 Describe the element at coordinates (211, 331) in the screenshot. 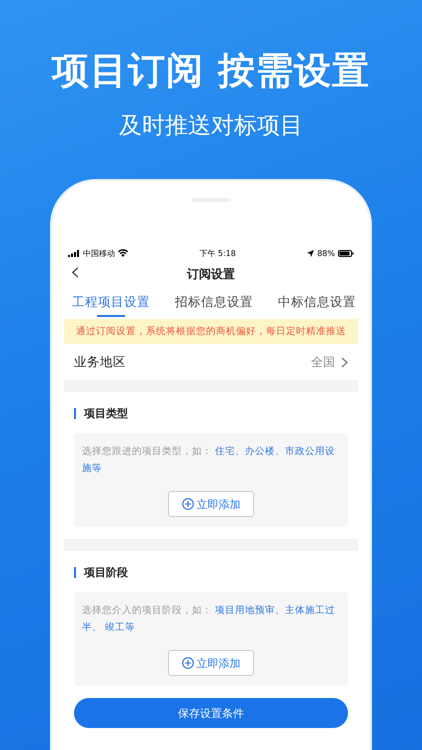

I see `notice-banner: 通过订阅设置，系统将根据您的商机偏好，每日定时精准推送` at that location.